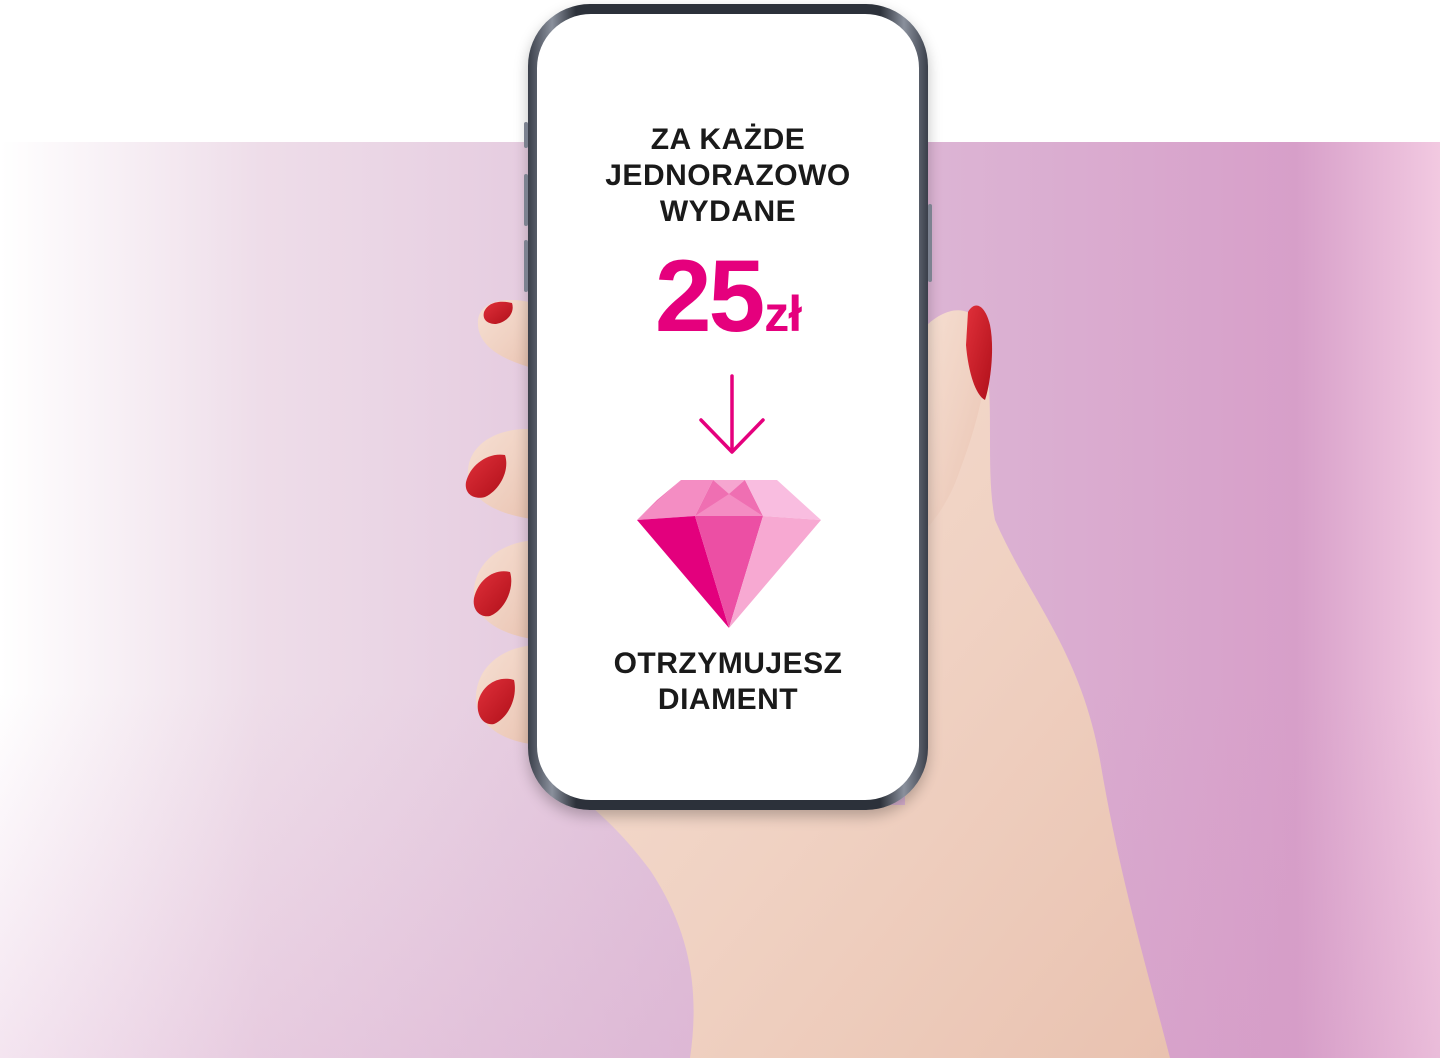 This screenshot has width=1440, height=1058. I want to click on phone-power-button, so click(930, 243).